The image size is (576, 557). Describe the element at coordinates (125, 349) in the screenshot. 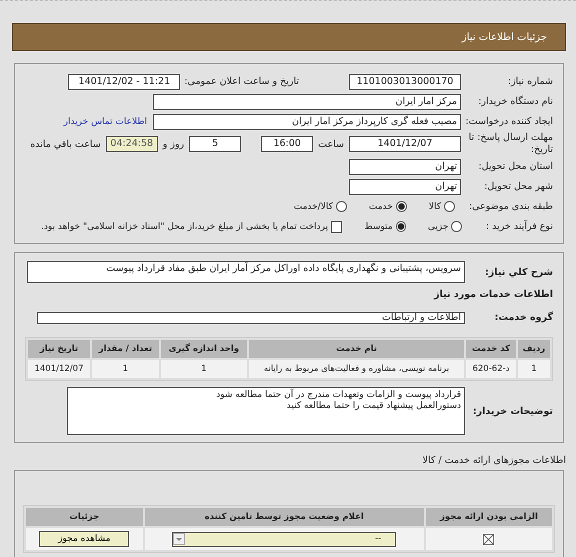

I see `column-header: تعداد / مقدار` at that location.